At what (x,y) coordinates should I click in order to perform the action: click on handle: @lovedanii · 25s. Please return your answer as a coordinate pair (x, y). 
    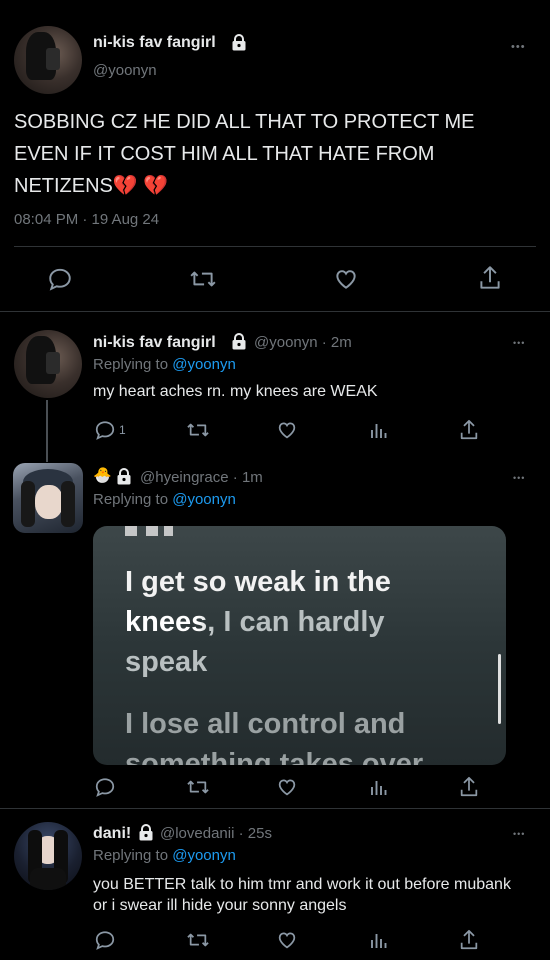
    Looking at the image, I should click on (216, 833).